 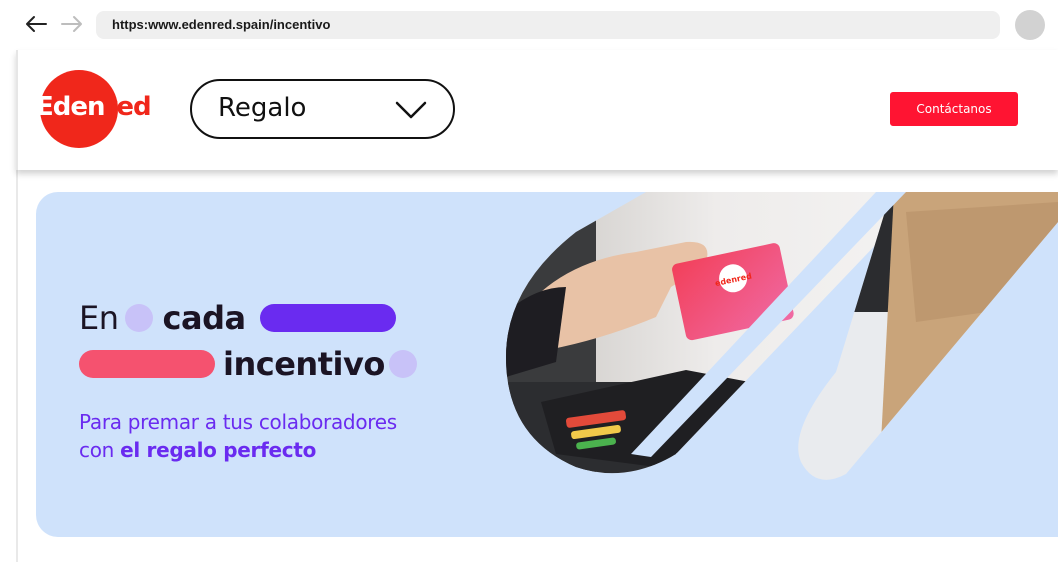 I want to click on chevron-down-icon, so click(x=411, y=110).